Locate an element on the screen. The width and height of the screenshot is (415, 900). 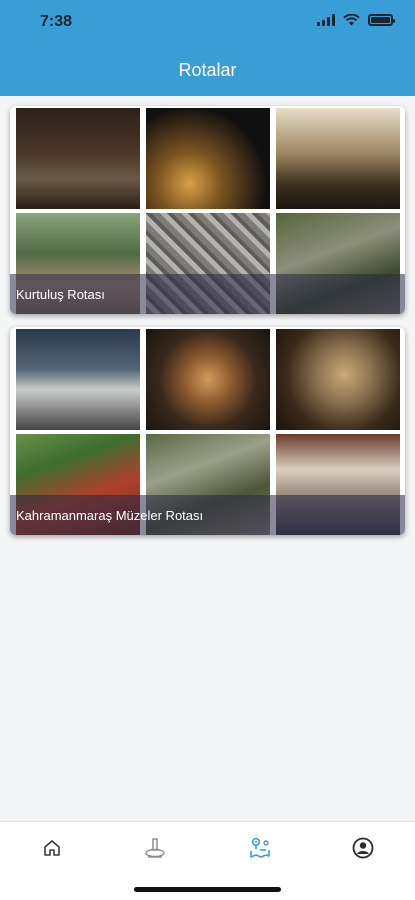
tab-home is located at coordinates (52, 848).